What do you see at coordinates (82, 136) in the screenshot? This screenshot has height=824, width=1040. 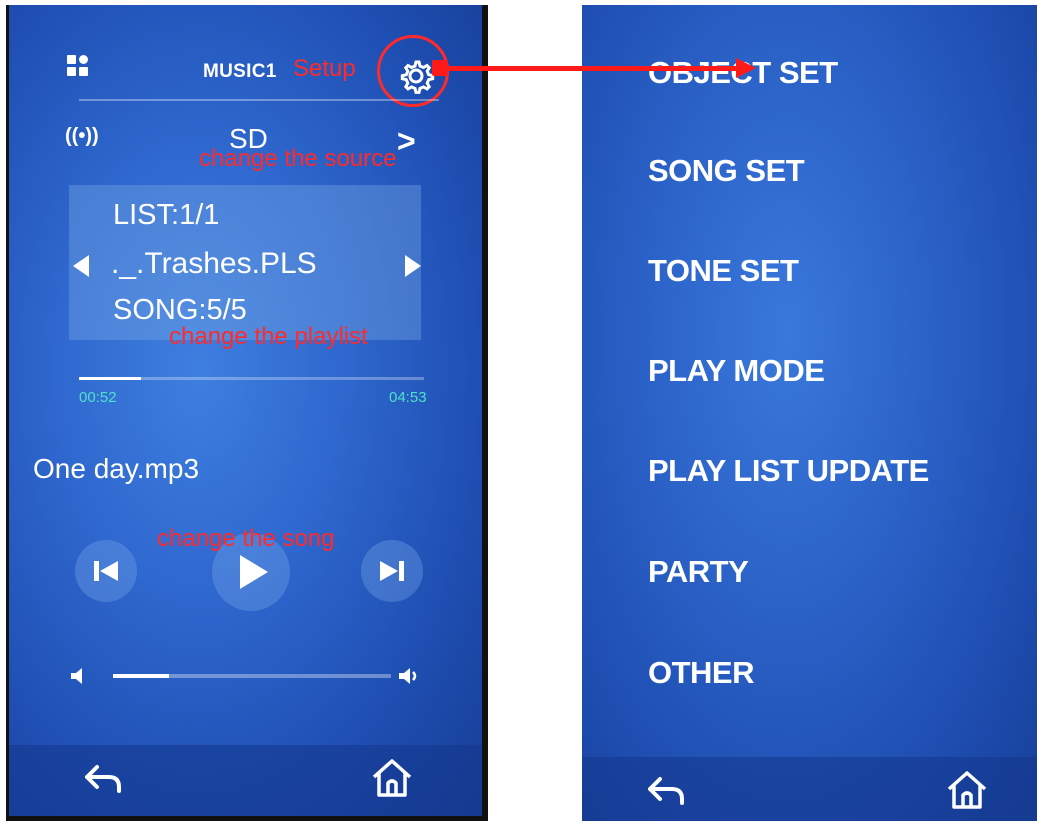 I see `radio-signal-icon: ((•))` at bounding box center [82, 136].